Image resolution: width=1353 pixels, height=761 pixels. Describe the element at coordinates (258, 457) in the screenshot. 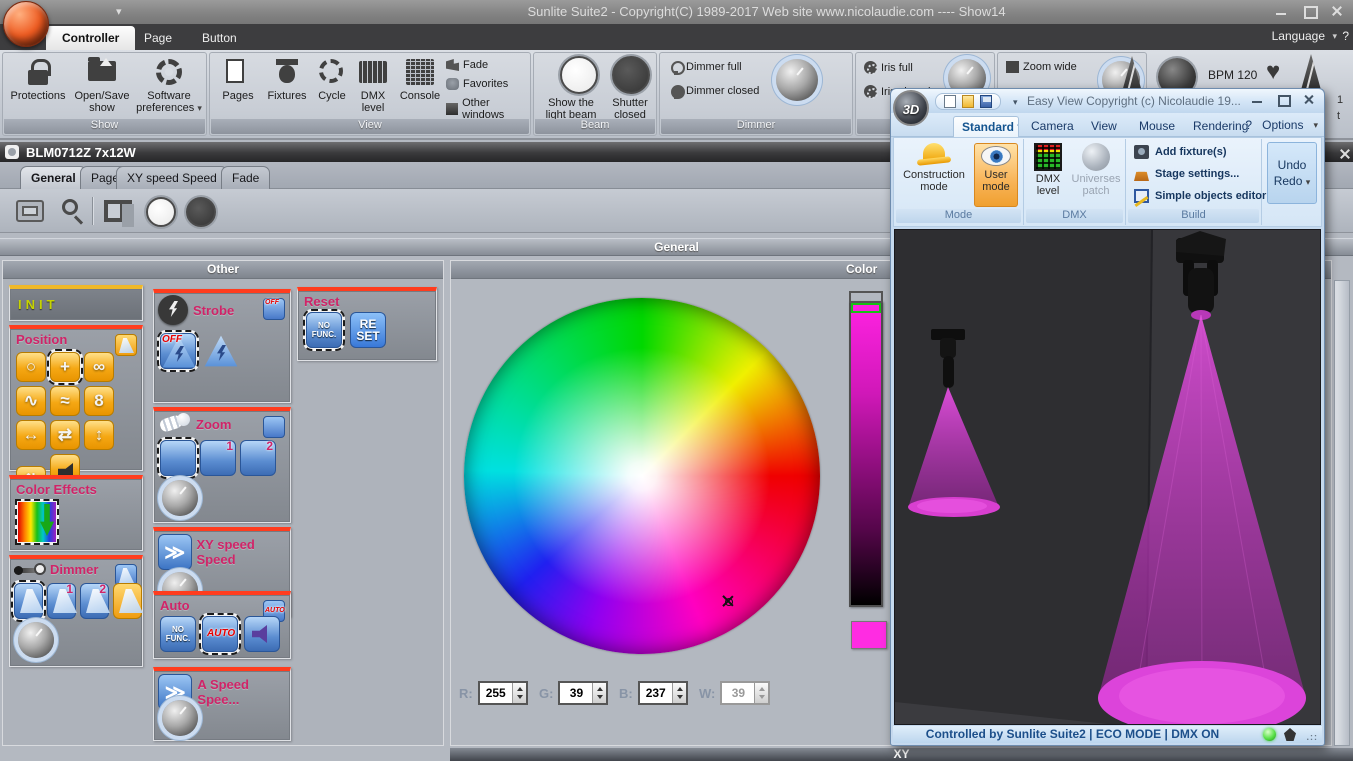

I see `zoom-preset-2-button: 2` at that location.